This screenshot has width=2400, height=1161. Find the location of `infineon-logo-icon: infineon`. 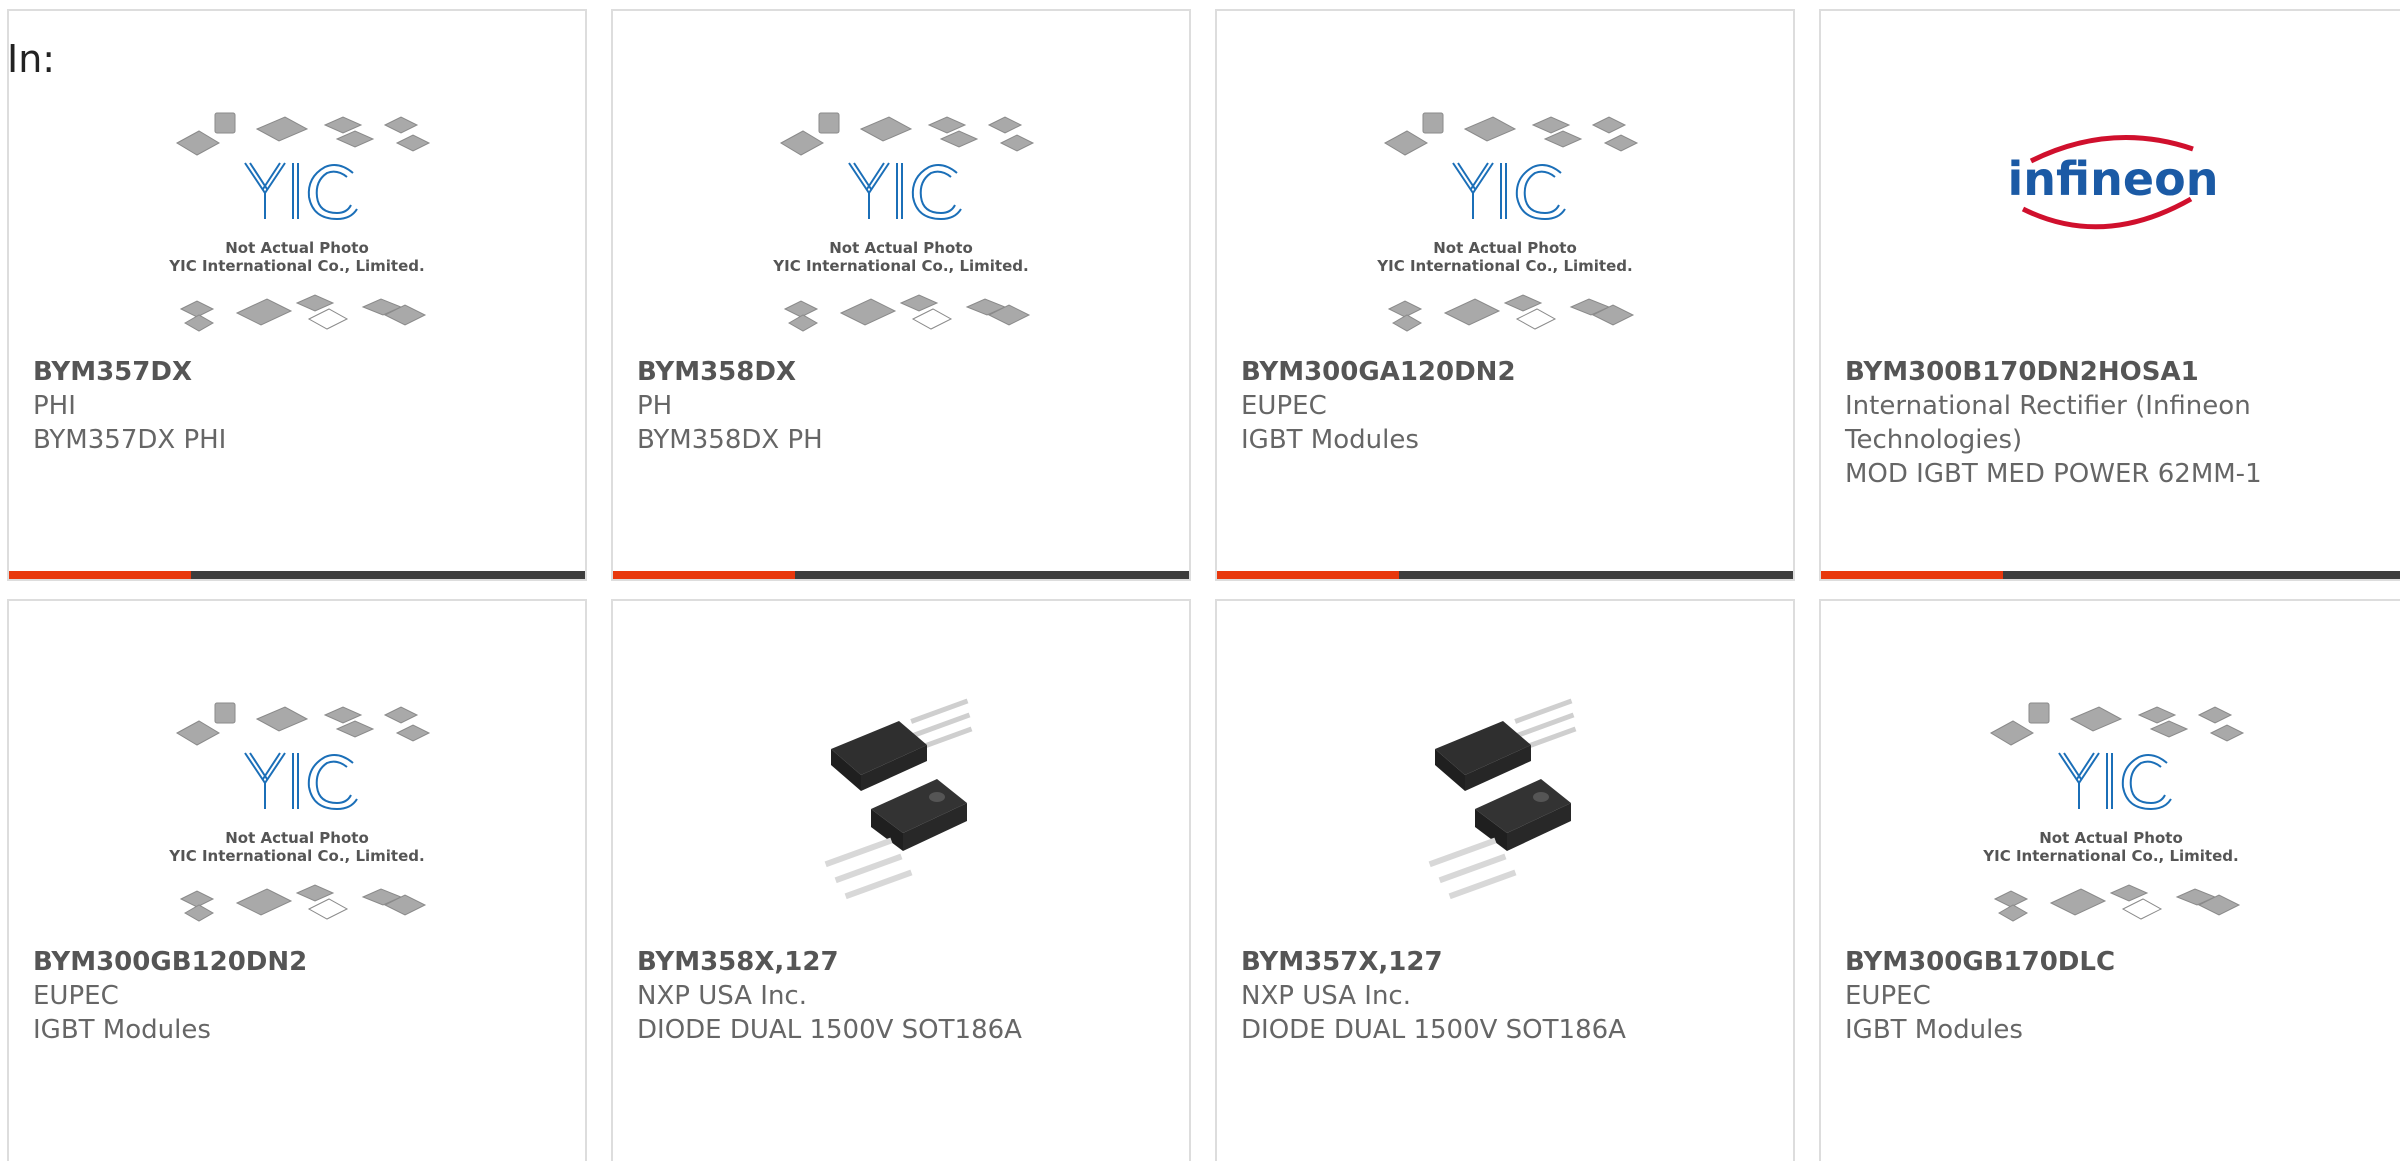

infineon-logo-icon: infineon is located at coordinates (2112, 182).